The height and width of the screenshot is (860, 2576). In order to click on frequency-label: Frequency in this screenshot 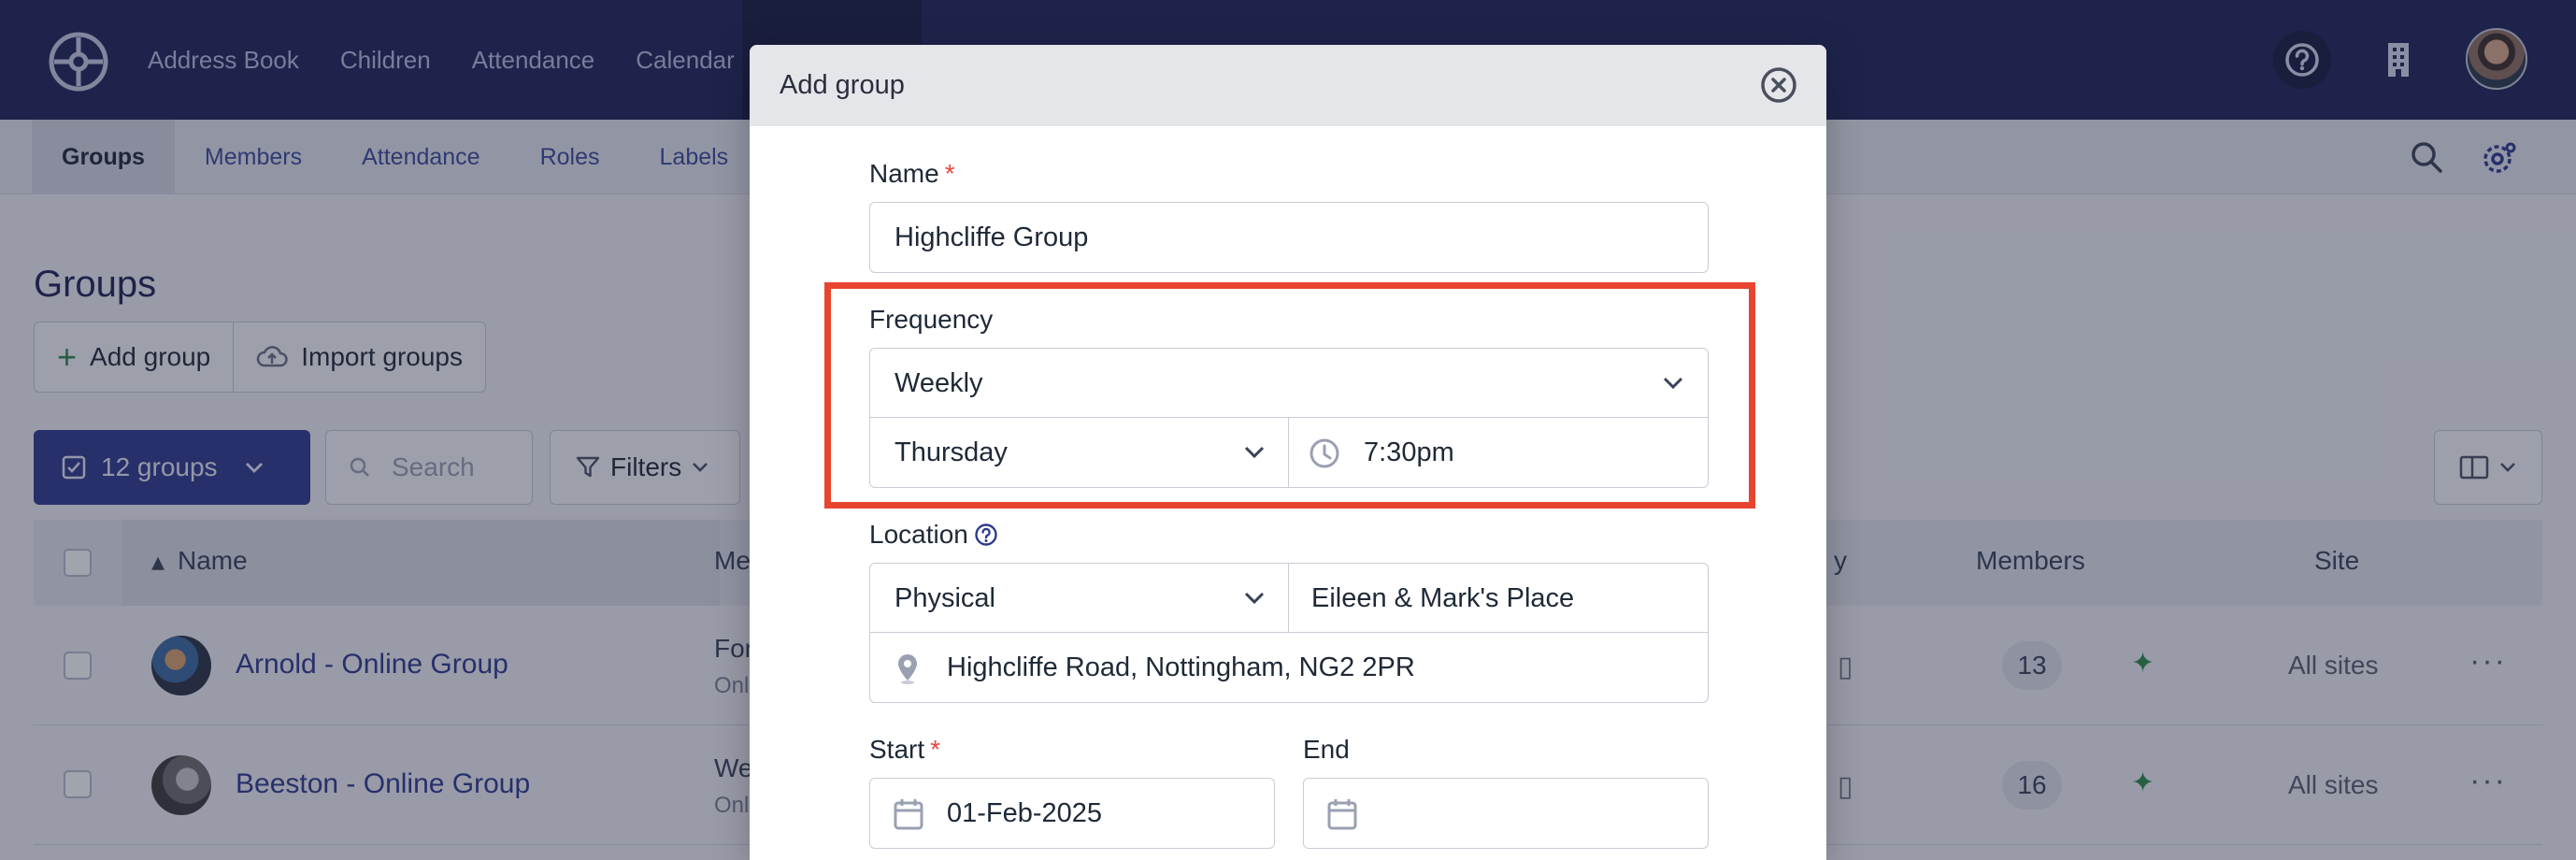, I will do `click(931, 319)`.